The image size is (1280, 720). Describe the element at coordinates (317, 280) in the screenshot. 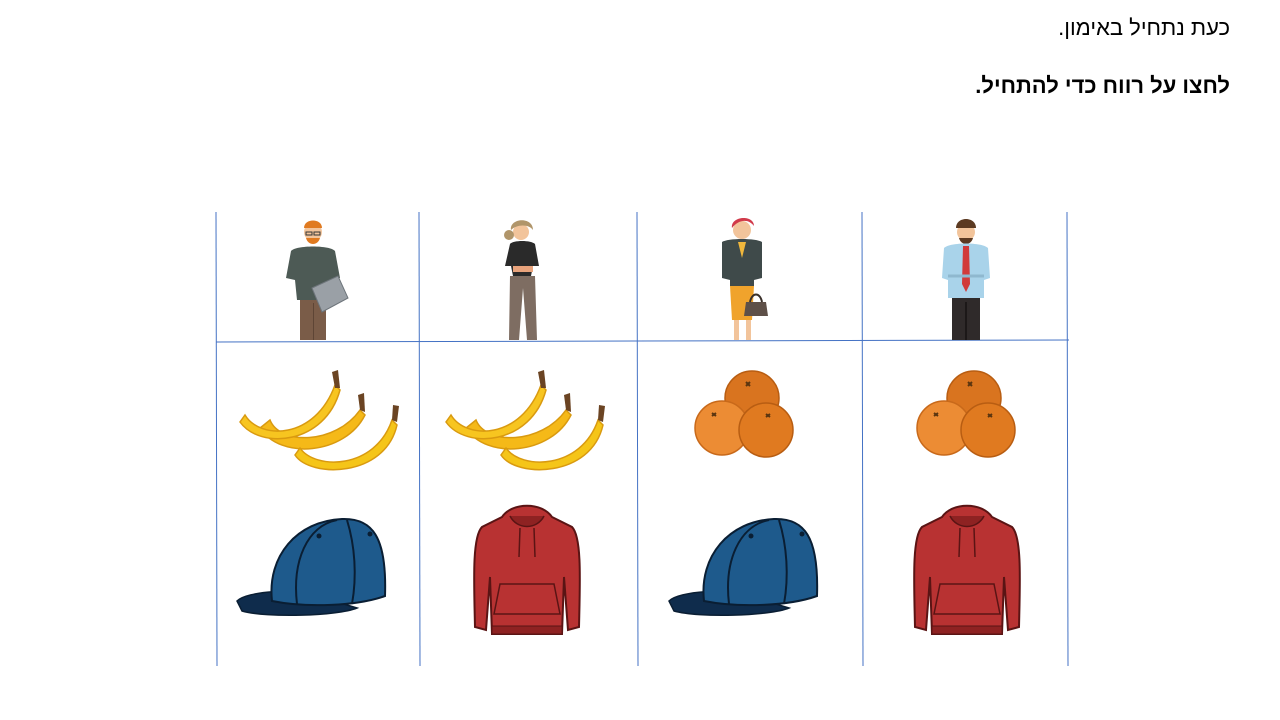

I see `man-glasses-laptop-icon` at that location.